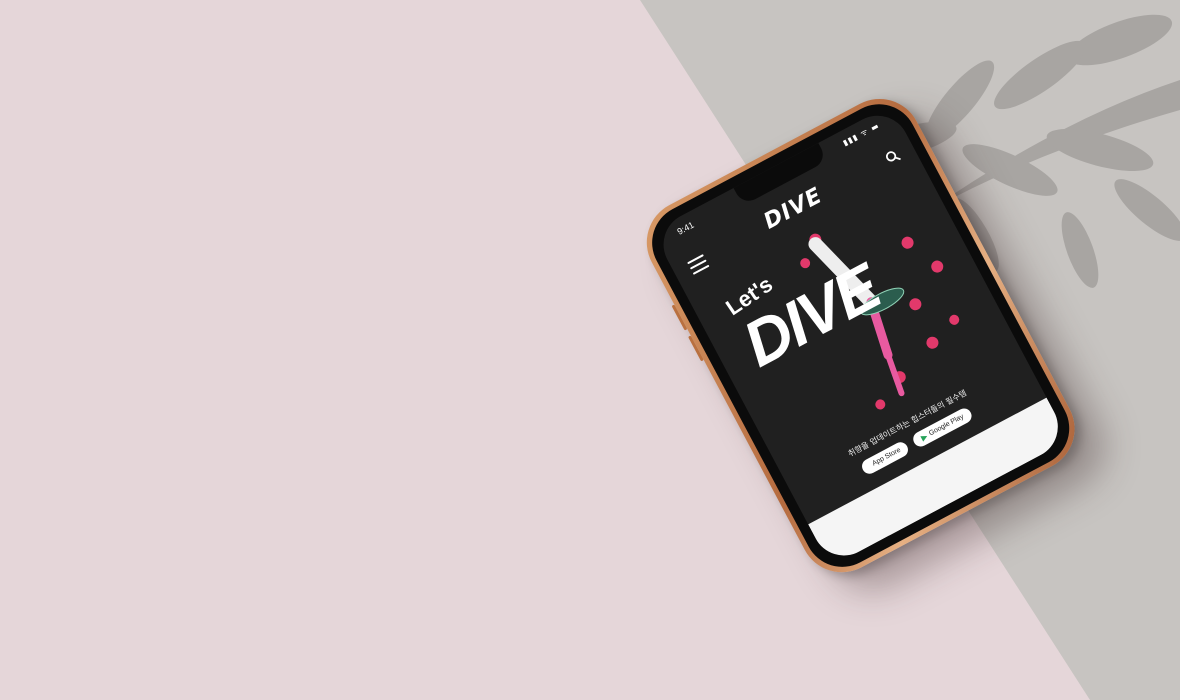  Describe the element at coordinates (946, 425) in the screenshot. I see `google-play-label: Google Play` at that location.